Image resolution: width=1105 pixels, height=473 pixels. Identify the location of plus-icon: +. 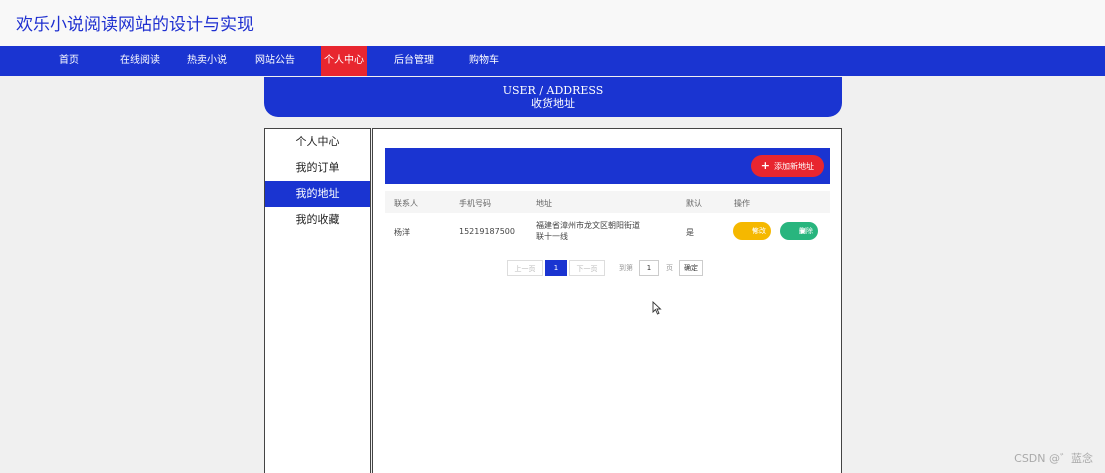
(765, 165).